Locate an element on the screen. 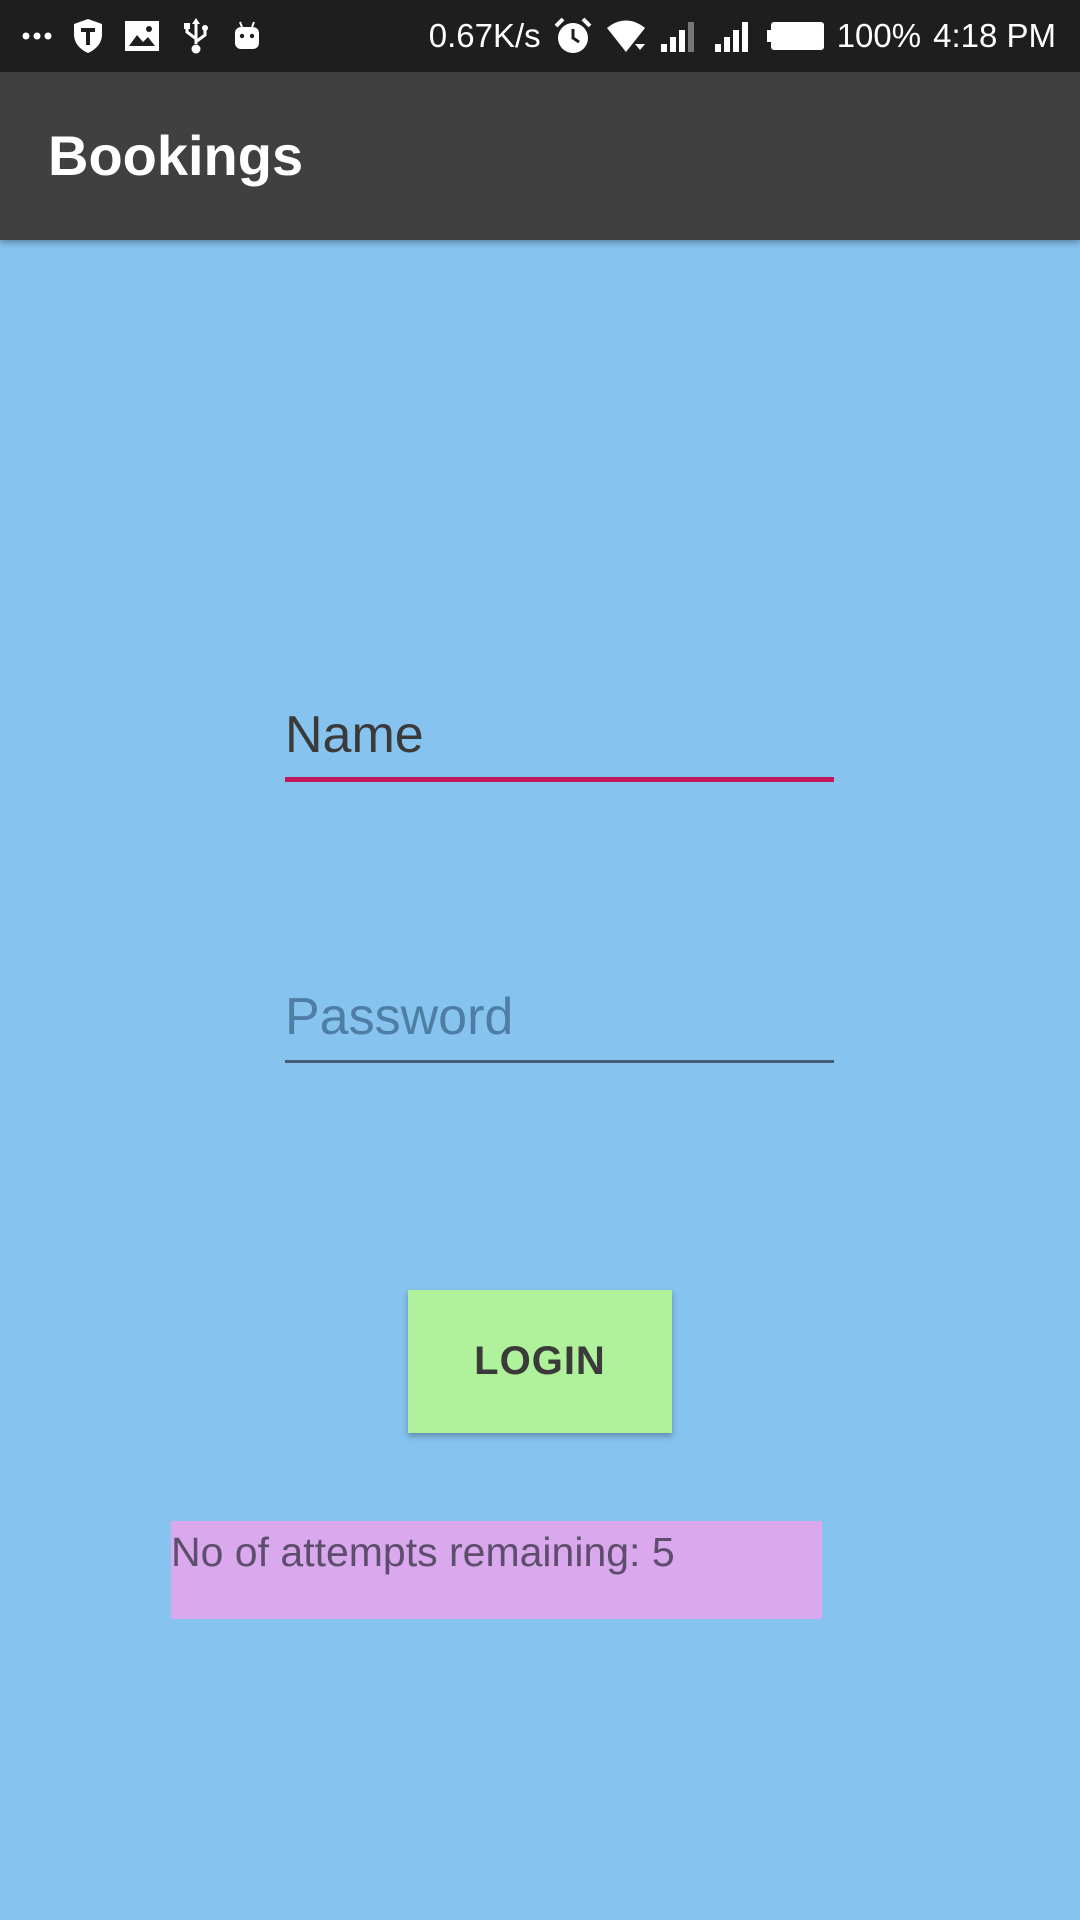 The width and height of the screenshot is (1080, 1920). password-field-container is located at coordinates (559, 1022).